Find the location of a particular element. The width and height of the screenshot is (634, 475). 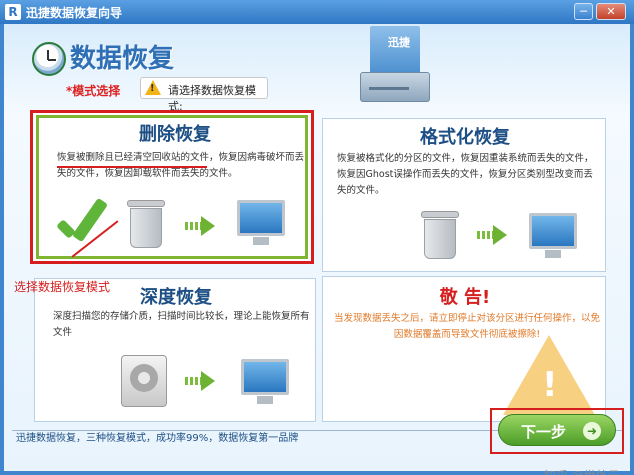

watermark: 知乎 @世外云 is located at coordinates (582, 471).